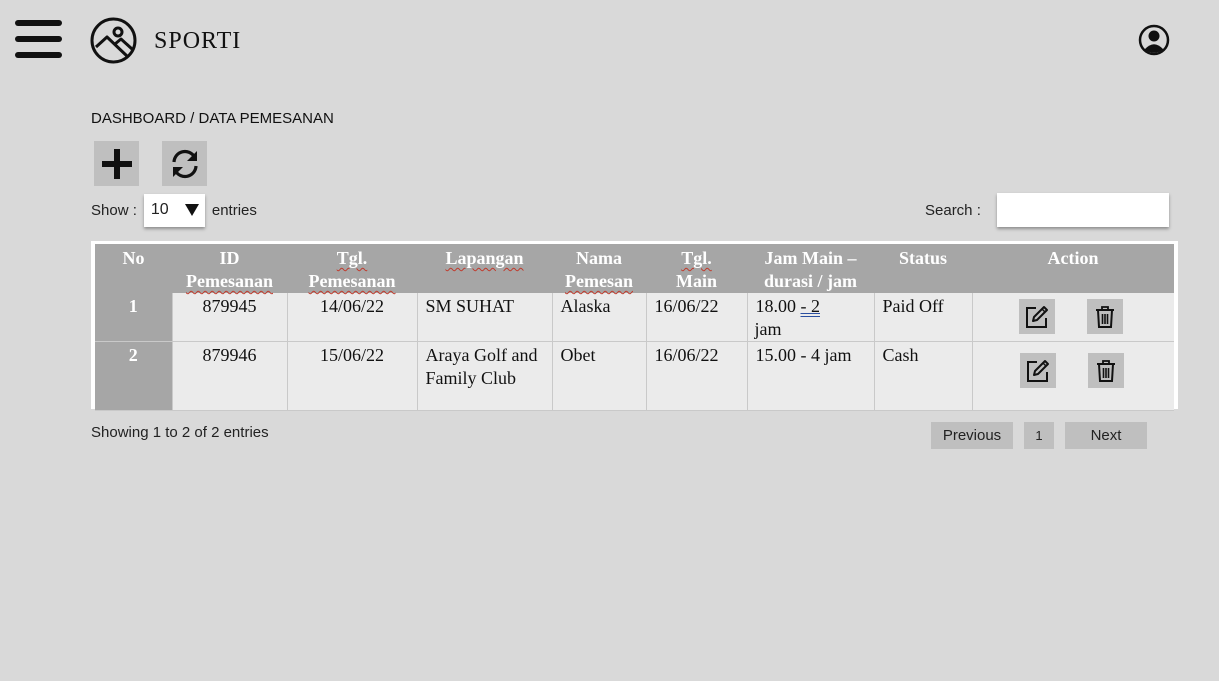 The image size is (1219, 681). I want to click on entries-select-value: 10, so click(159, 209).